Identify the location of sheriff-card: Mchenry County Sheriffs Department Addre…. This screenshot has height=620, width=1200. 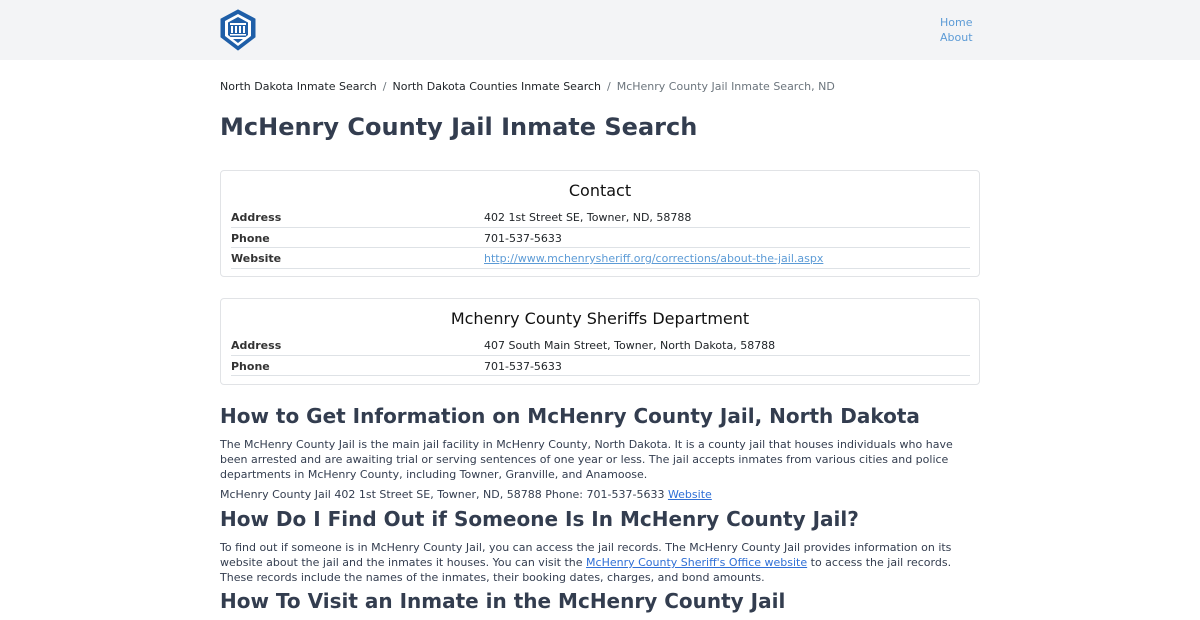
(600, 341).